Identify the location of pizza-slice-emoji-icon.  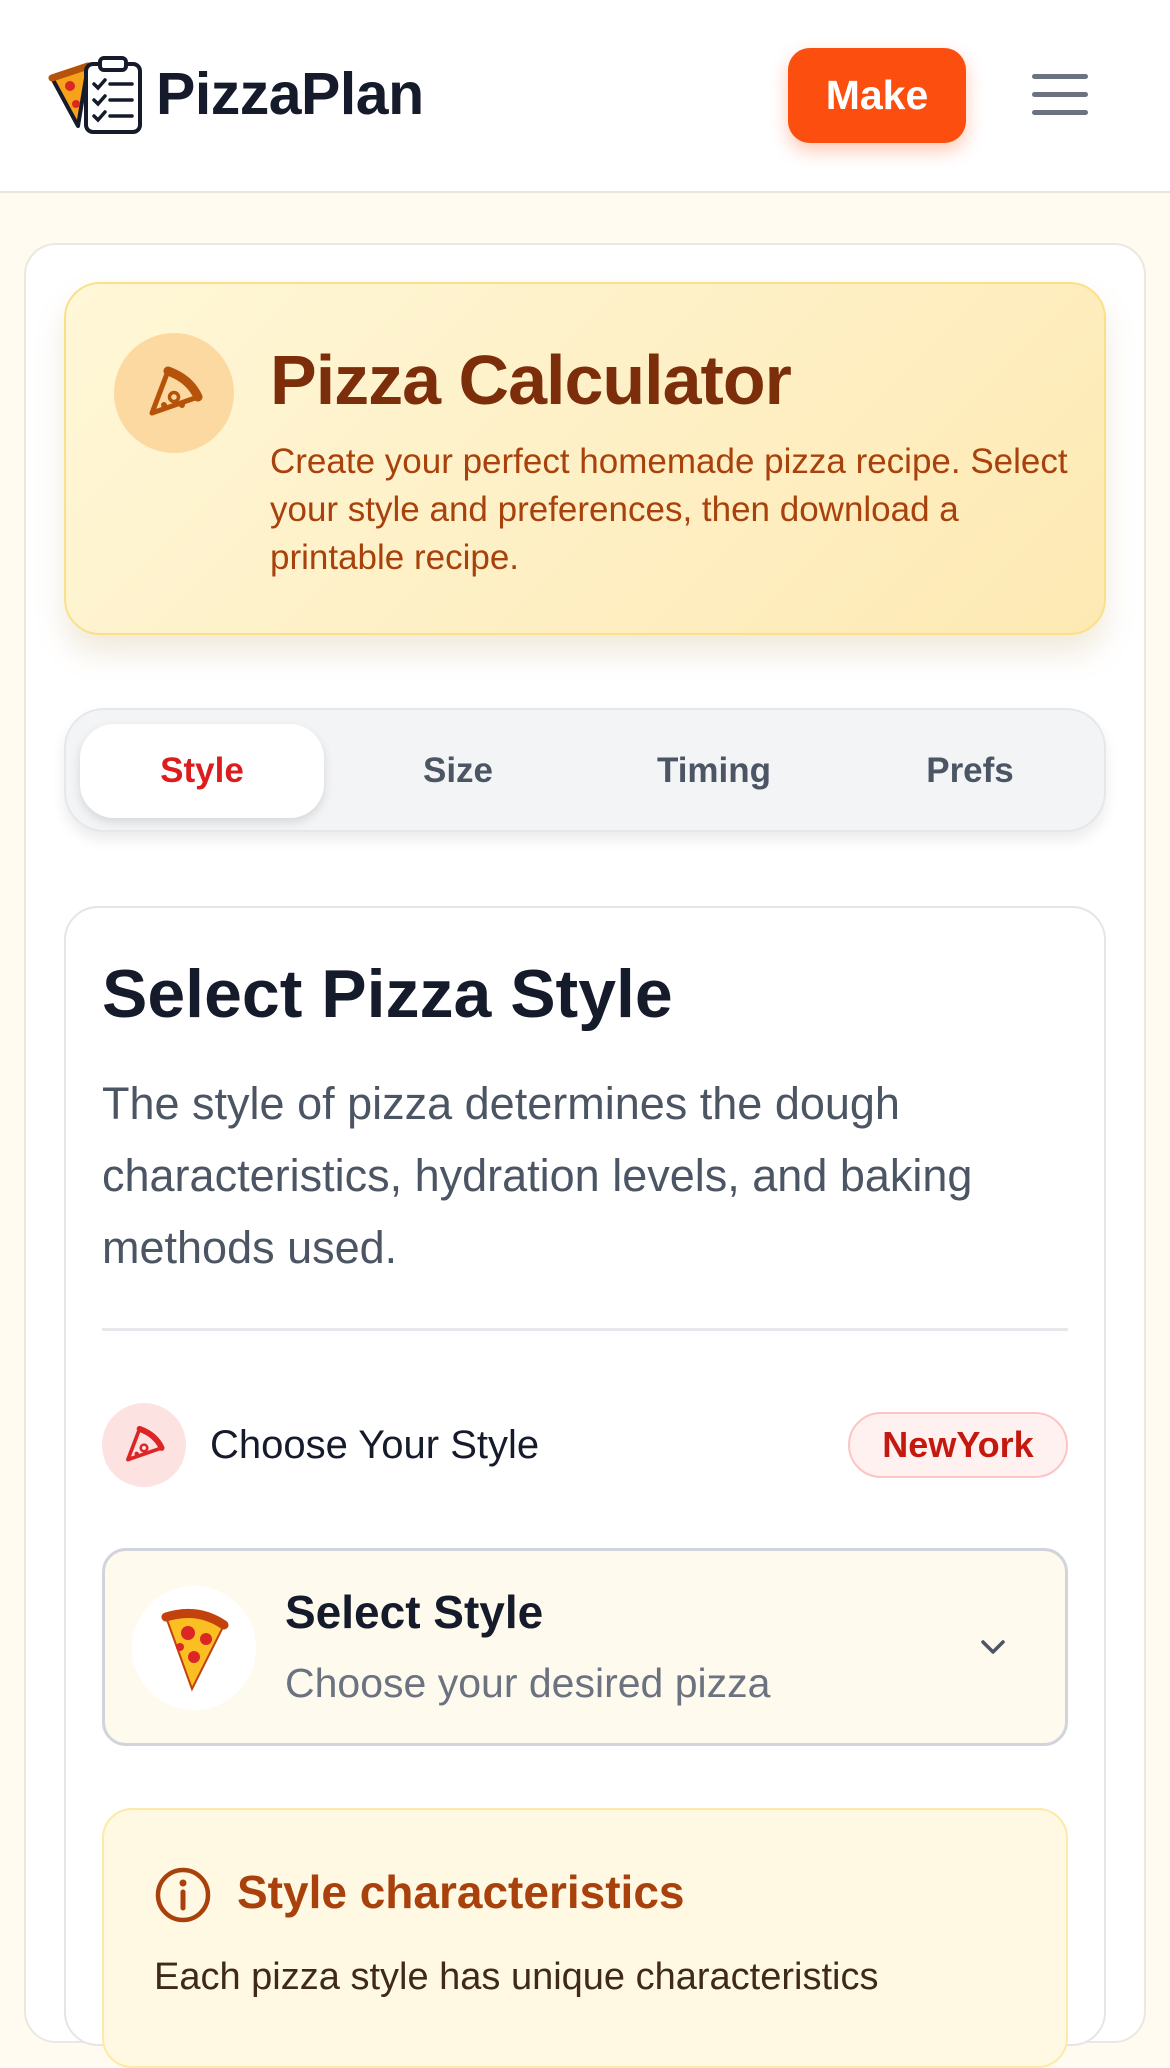
(194, 1648).